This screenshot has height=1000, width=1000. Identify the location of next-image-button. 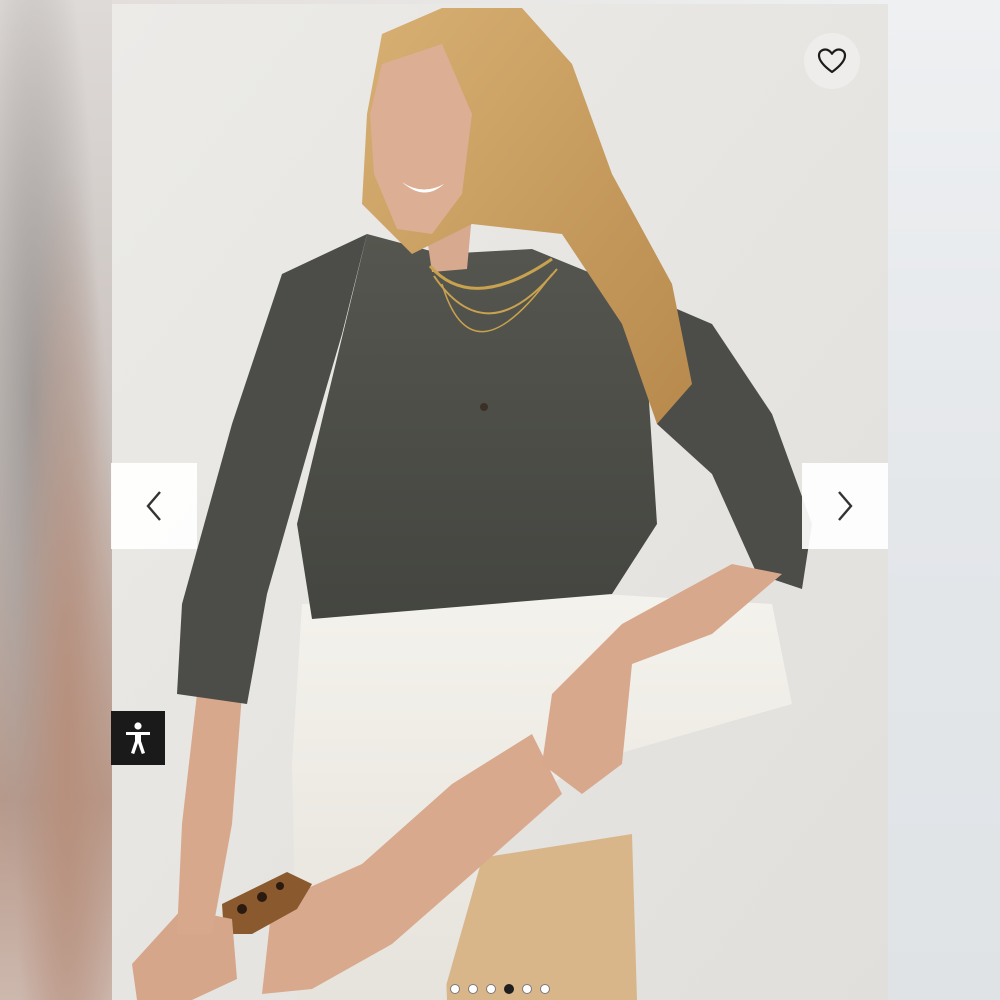
(845, 506).